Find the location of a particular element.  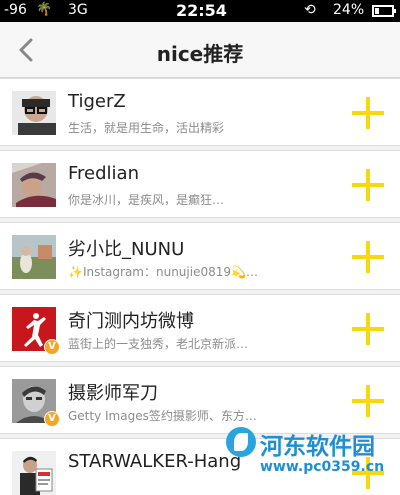

battery-icon is located at coordinates (384, 11).